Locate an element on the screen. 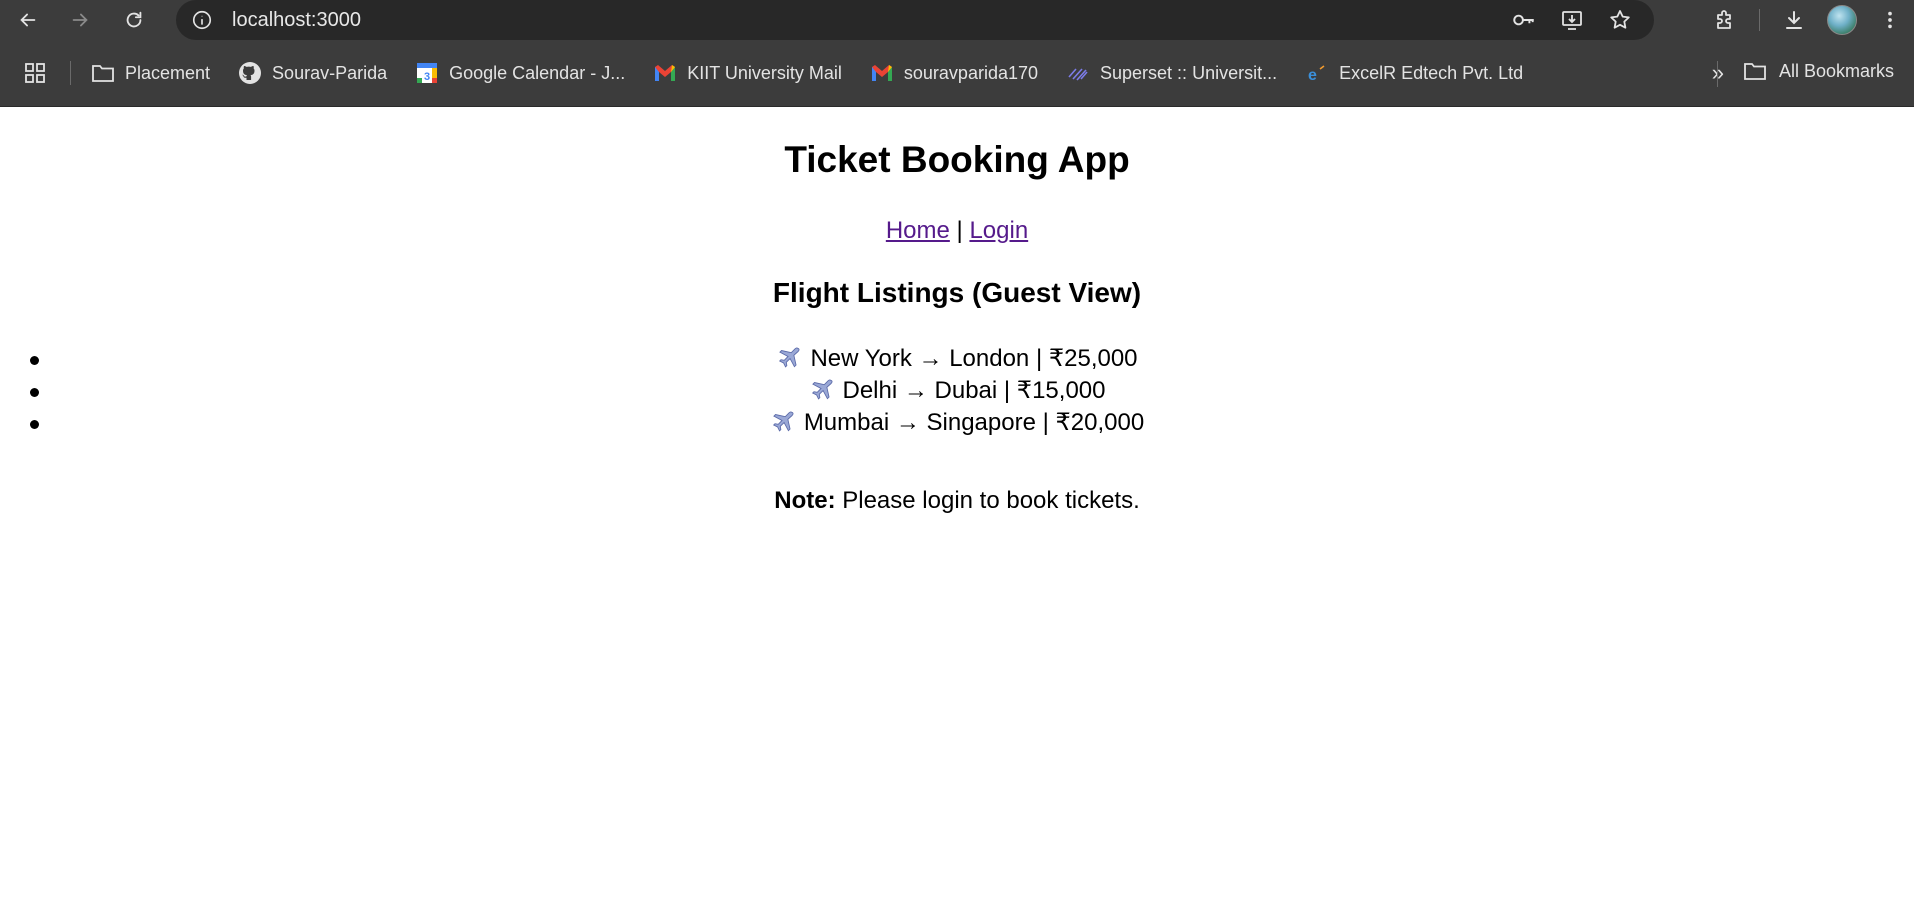  flight-item: New York → London | ₹25,000 is located at coordinates (957, 359).